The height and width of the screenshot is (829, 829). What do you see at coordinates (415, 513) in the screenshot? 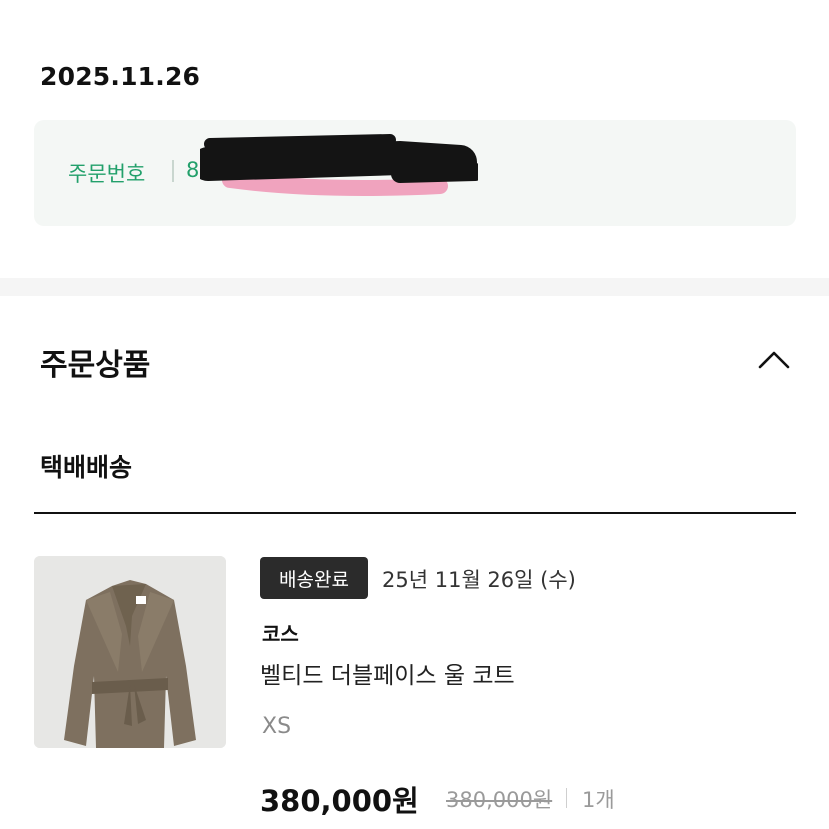
I see `divider` at bounding box center [415, 513].